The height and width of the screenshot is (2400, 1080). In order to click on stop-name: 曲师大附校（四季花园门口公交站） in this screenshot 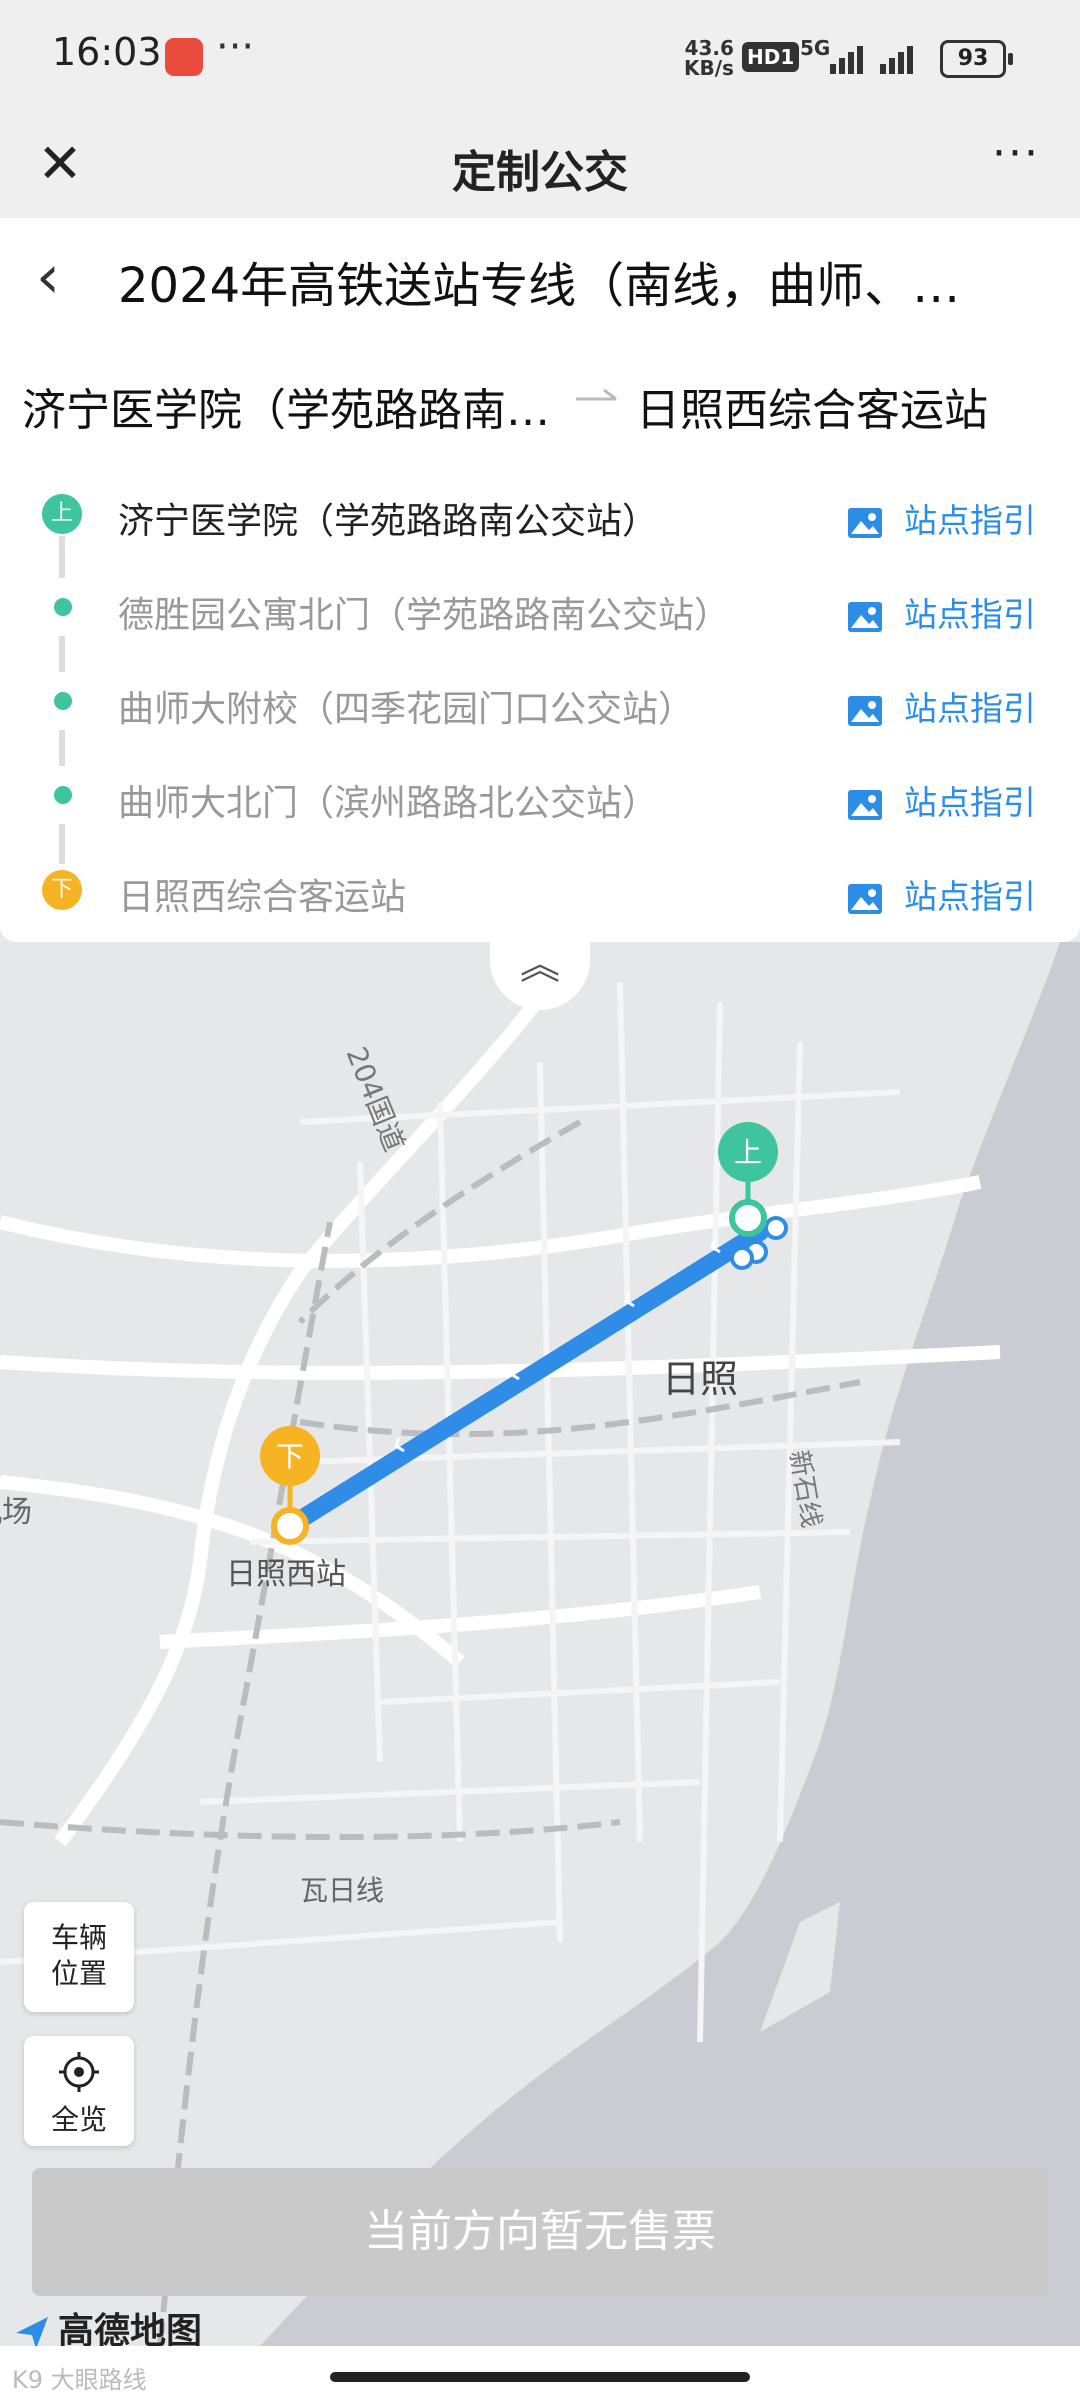, I will do `click(406, 709)`.